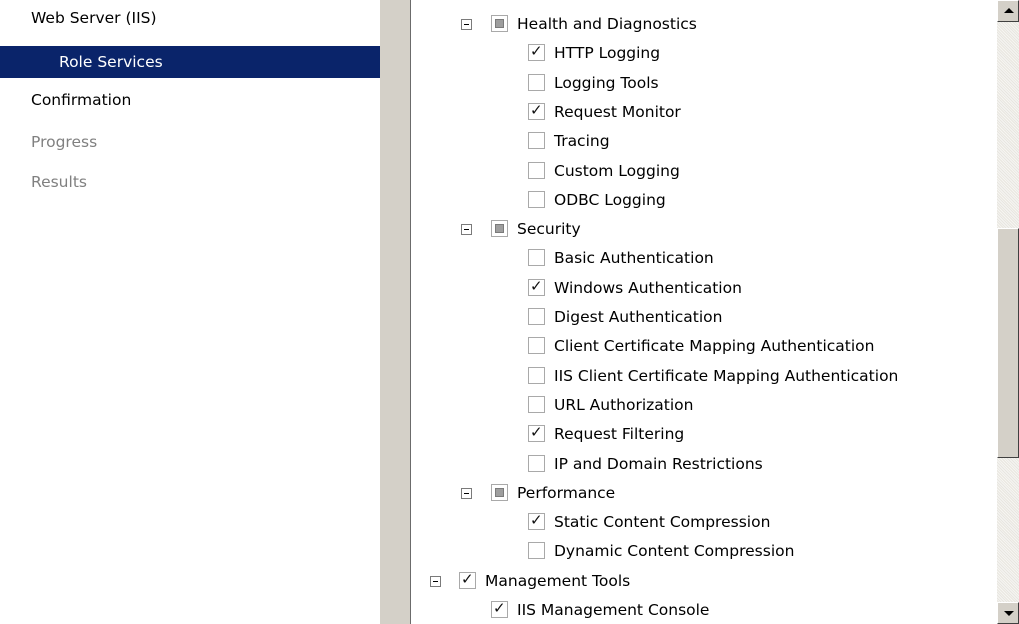 This screenshot has height=624, width=1019. I want to click on tree-node-label: ODBC Logging, so click(610, 200).